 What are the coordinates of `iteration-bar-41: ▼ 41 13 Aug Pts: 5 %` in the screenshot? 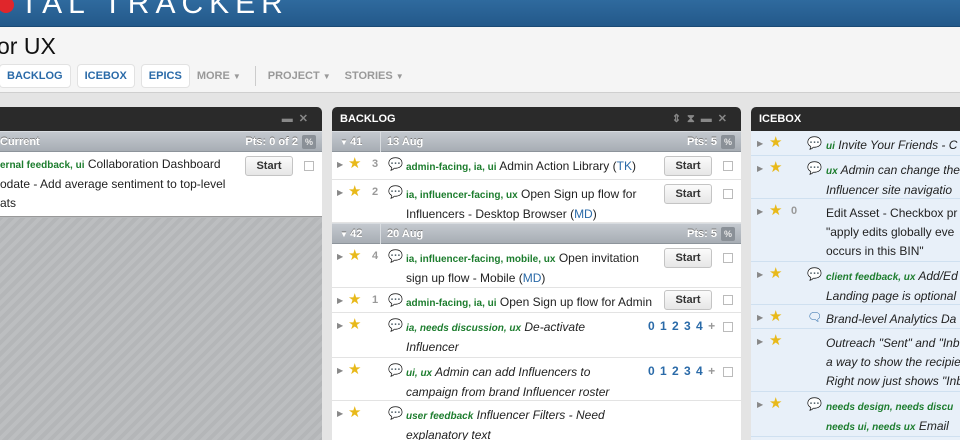 It's located at (536, 141).